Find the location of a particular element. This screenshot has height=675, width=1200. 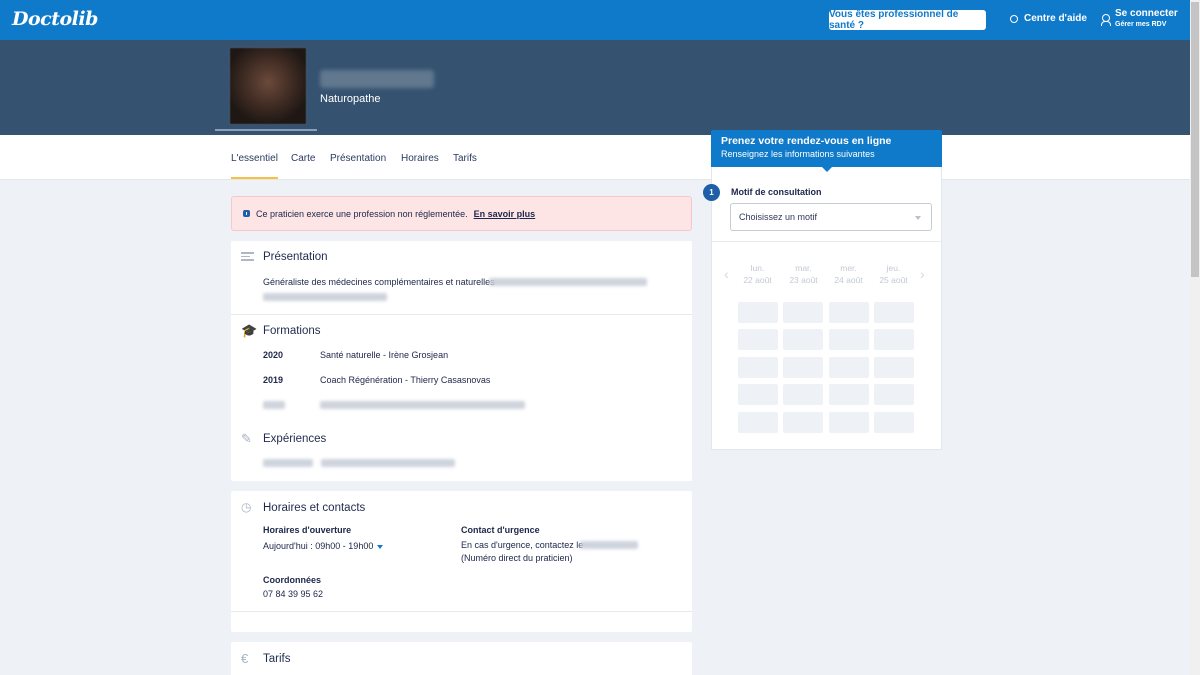

tab-presentation: Présentation is located at coordinates (358, 158).